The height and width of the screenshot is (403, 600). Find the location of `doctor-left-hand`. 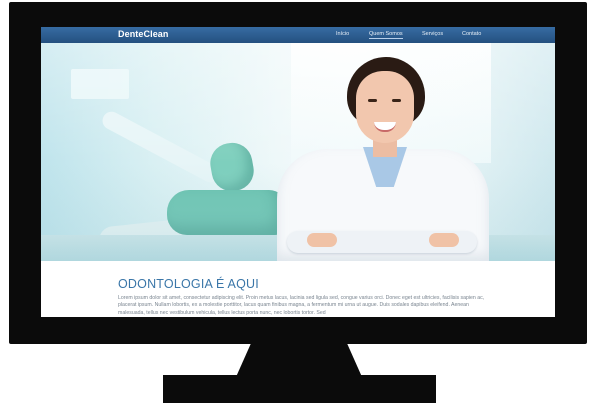

doctor-left-hand is located at coordinates (322, 240).